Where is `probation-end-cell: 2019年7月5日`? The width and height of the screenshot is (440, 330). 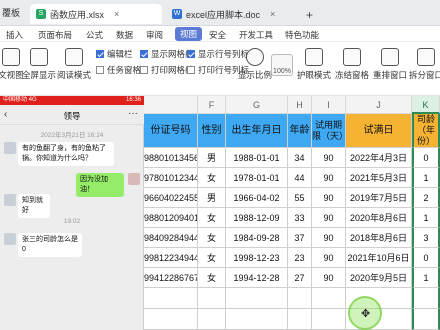 probation-end-cell: 2019年7月5日 is located at coordinates (379, 198).